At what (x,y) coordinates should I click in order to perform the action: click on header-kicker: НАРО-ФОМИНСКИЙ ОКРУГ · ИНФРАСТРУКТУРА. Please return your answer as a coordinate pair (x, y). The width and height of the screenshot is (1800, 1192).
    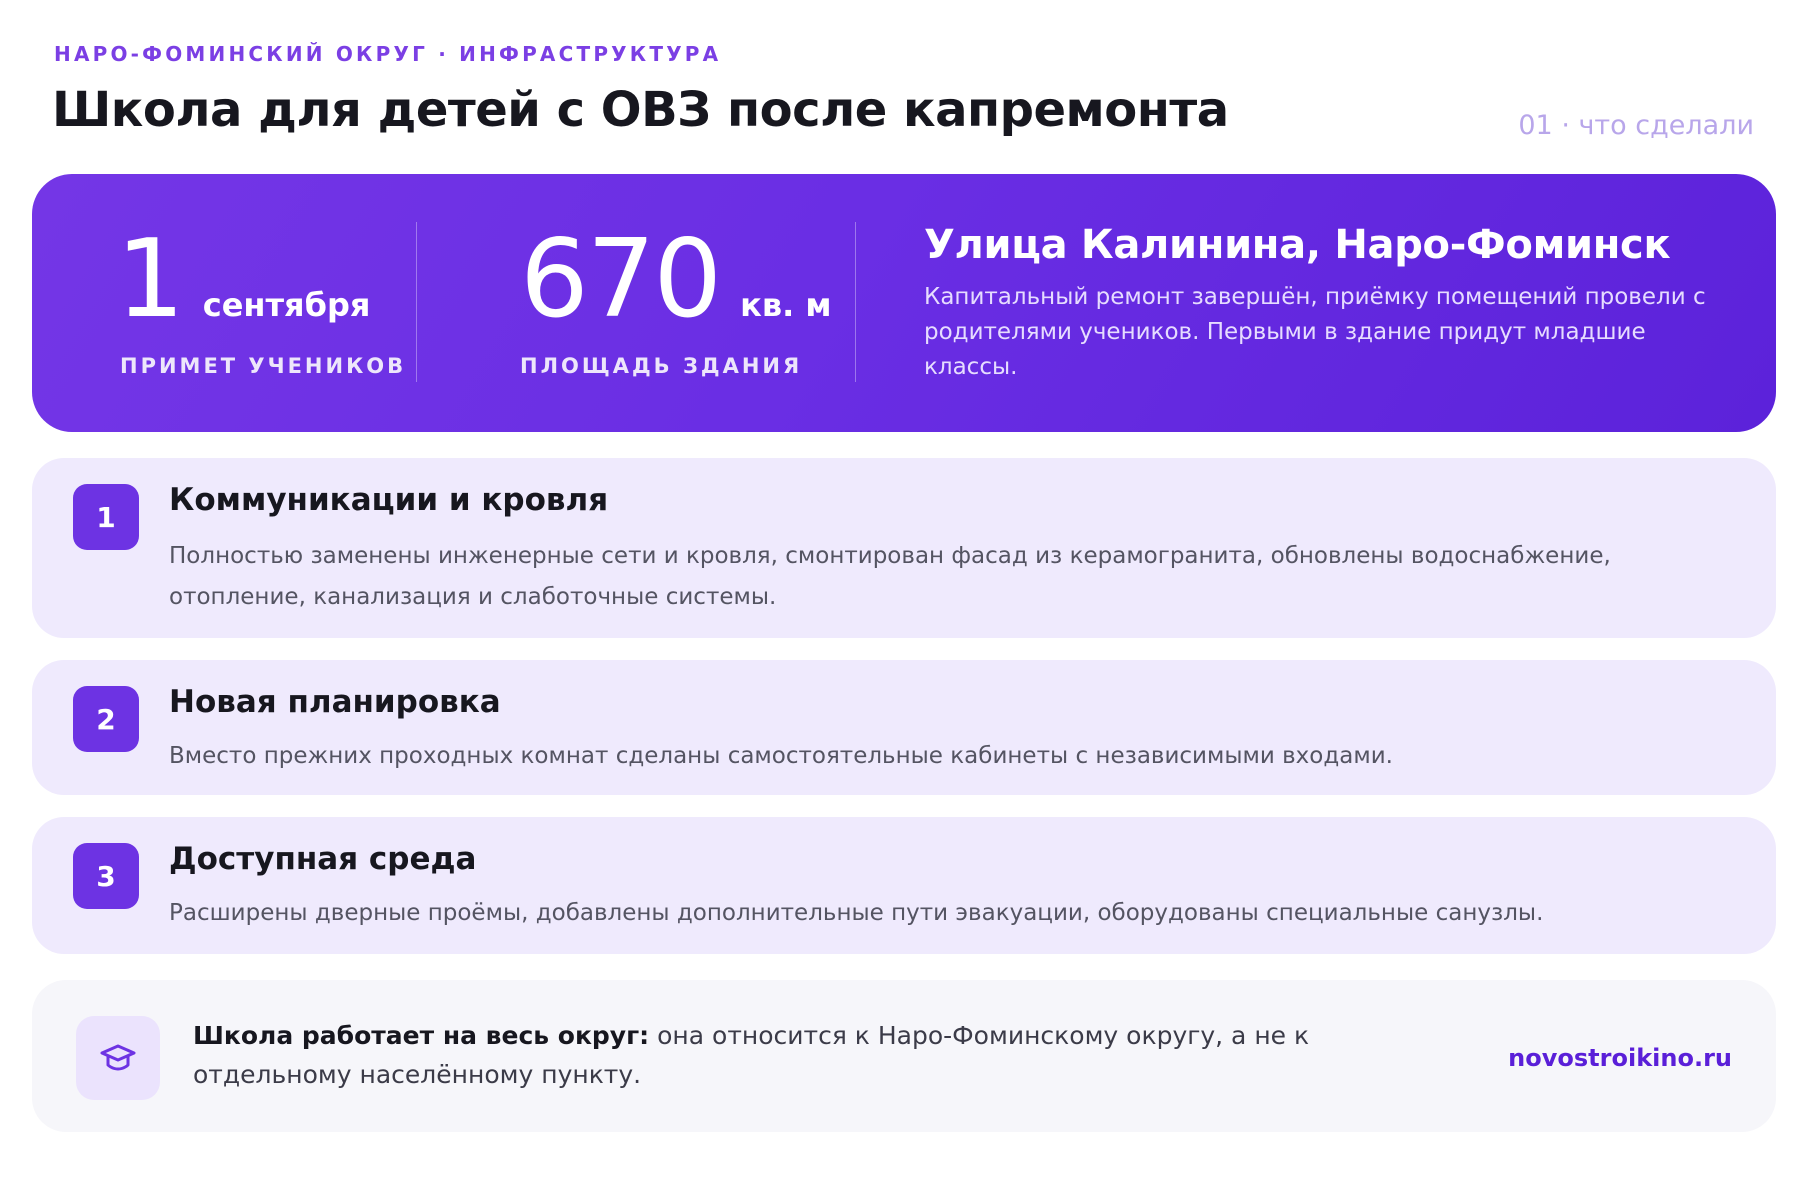
    Looking at the image, I should click on (388, 54).